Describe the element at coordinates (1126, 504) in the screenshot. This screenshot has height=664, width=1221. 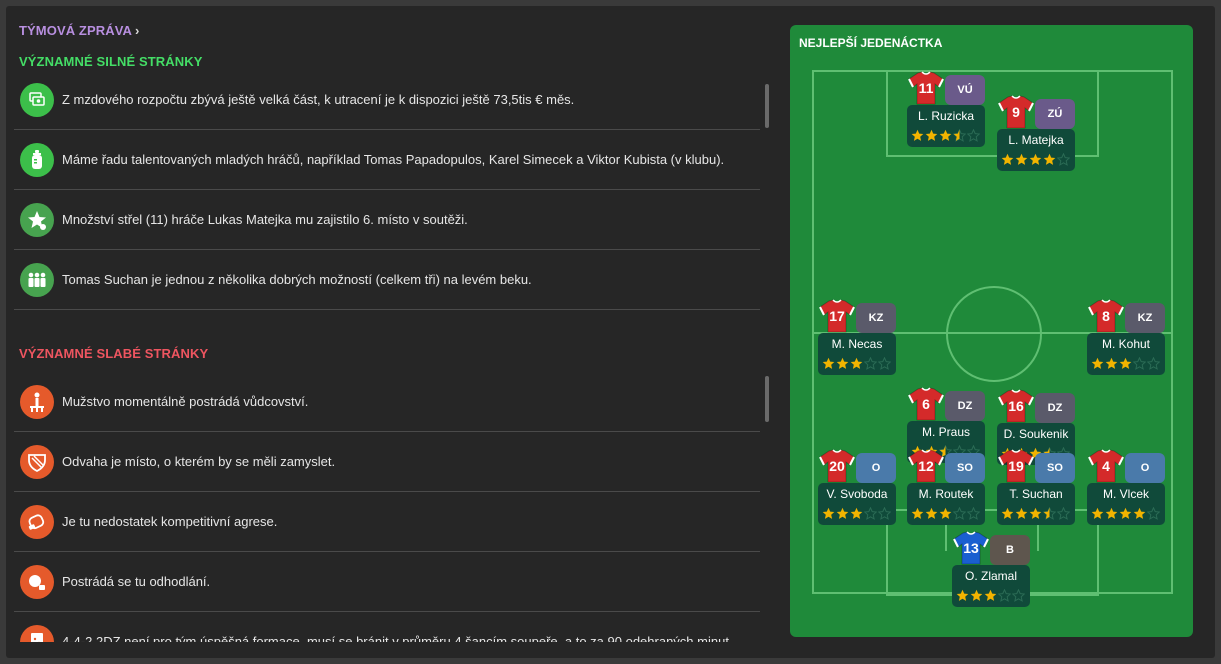
I see `player-label: M. Vlcek` at that location.